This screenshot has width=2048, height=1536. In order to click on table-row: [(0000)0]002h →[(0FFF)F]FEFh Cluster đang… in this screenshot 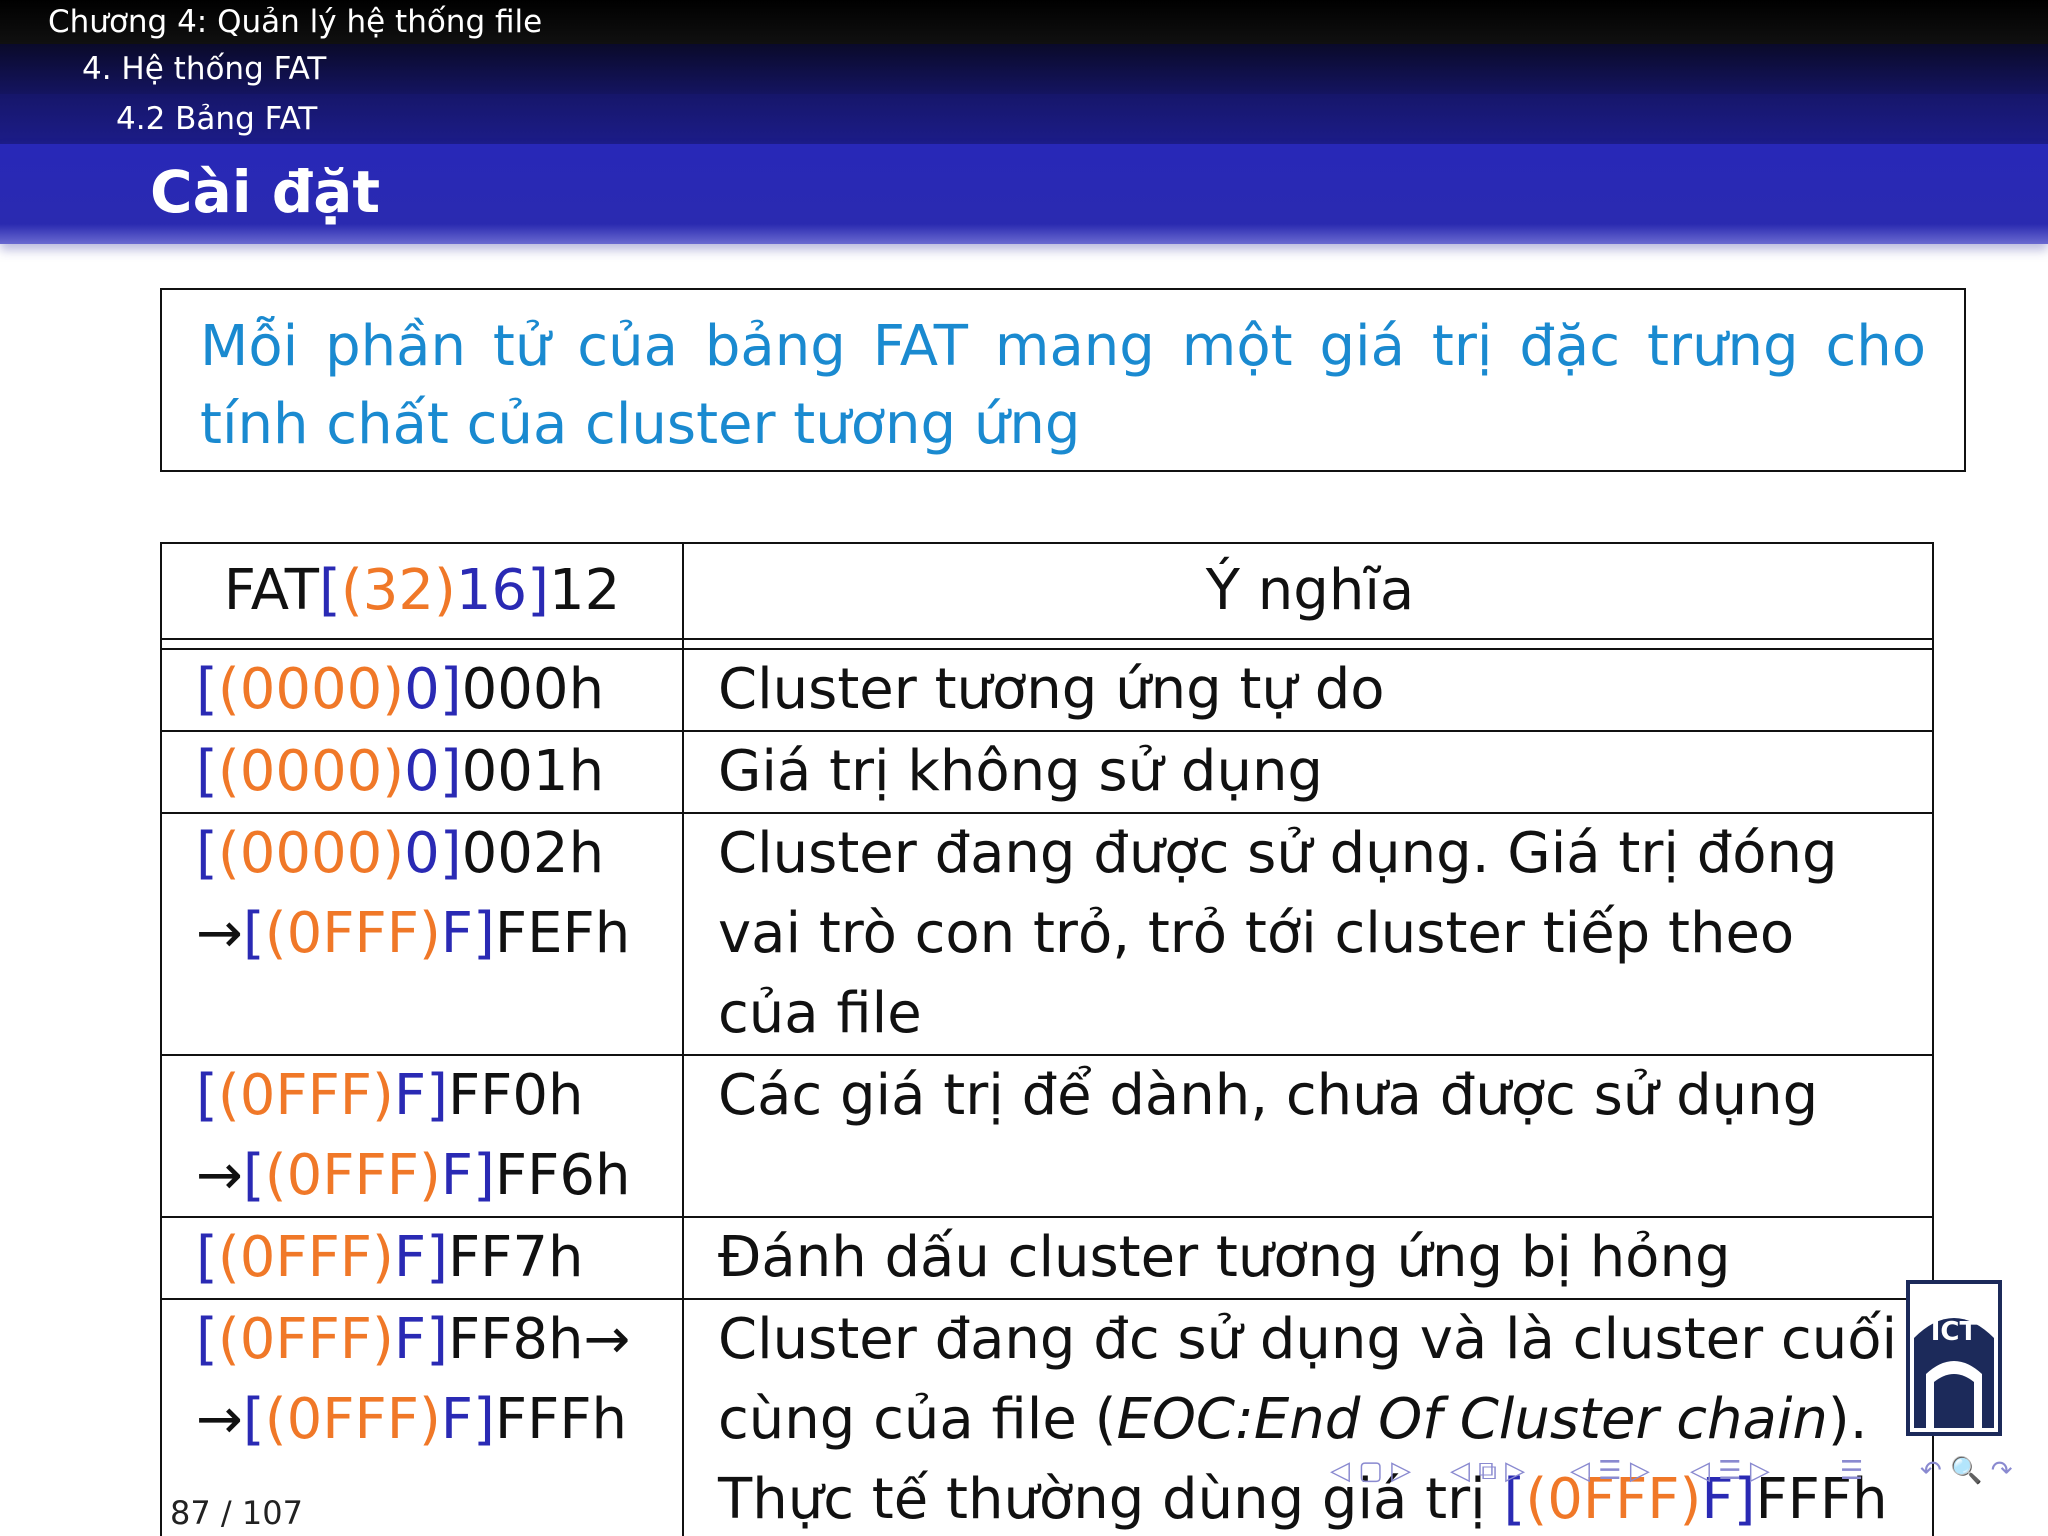, I will do `click(1047, 934)`.